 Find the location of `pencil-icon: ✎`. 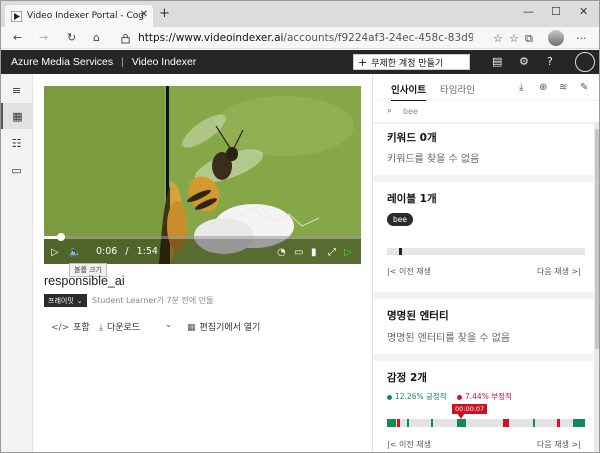

pencil-icon: ✎ is located at coordinates (584, 87).